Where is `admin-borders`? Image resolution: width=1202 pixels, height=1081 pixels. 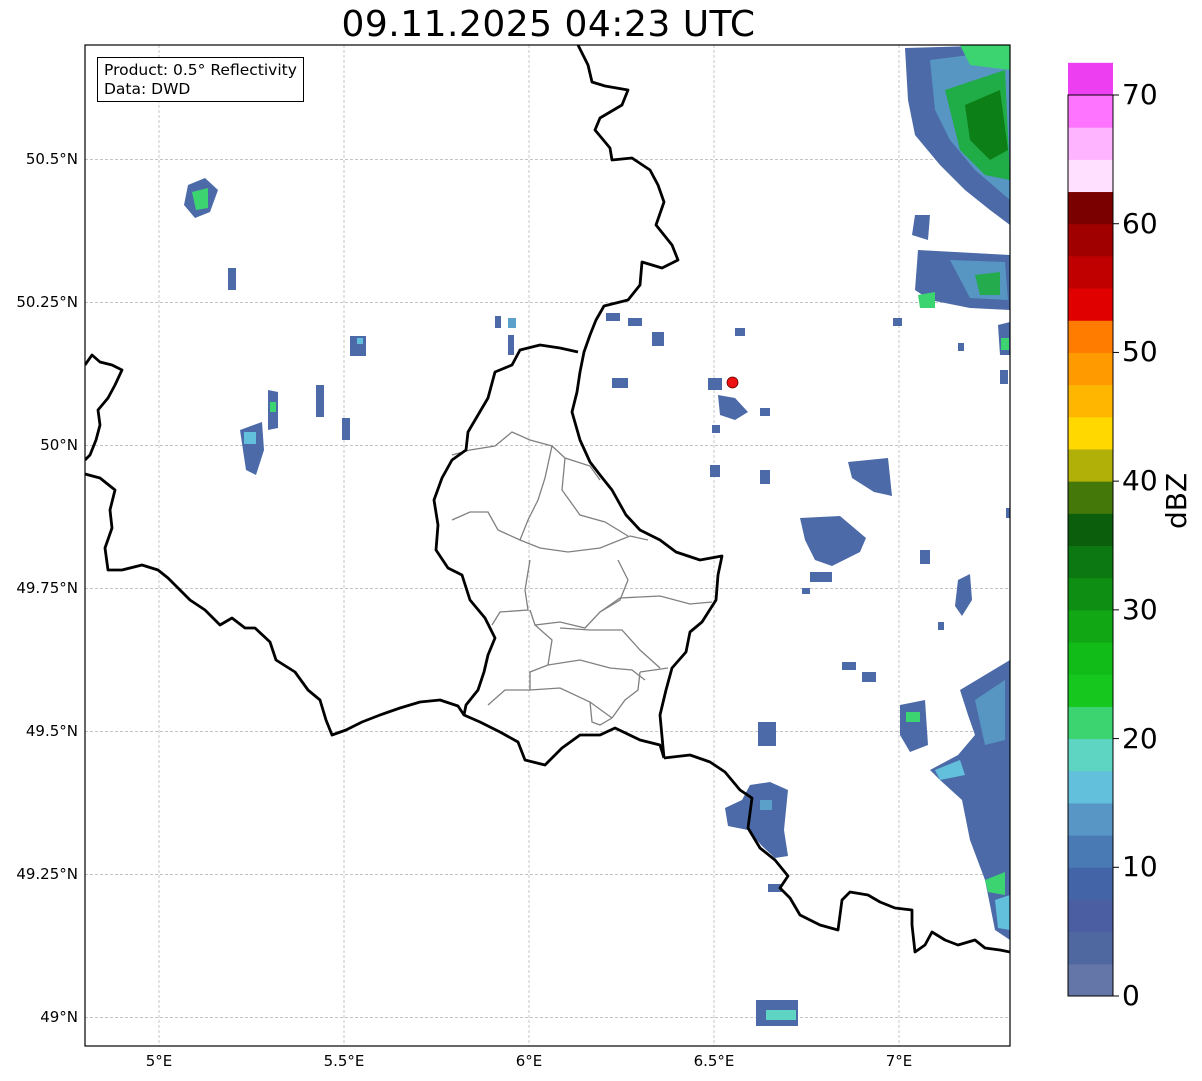 admin-borders is located at coordinates (582, 578).